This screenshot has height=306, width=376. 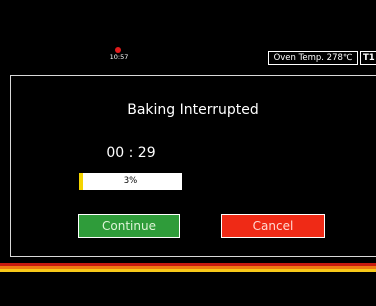 What do you see at coordinates (129, 226) in the screenshot?
I see `continue-button: Continue` at bounding box center [129, 226].